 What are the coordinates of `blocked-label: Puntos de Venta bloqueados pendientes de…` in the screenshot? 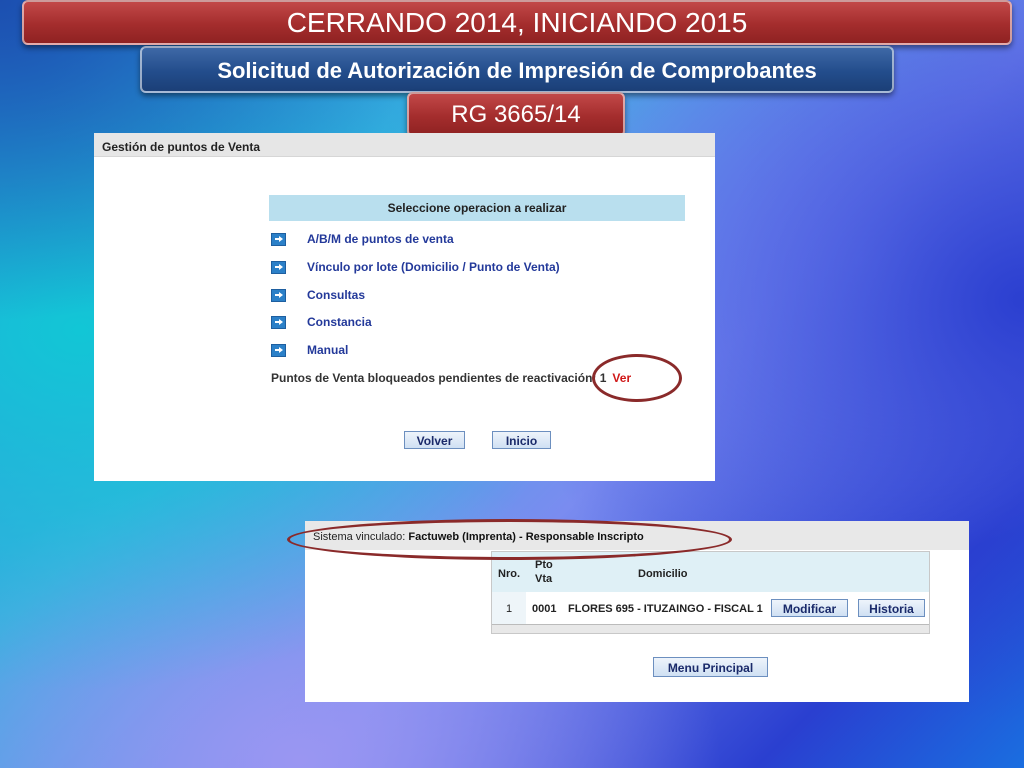 It's located at (439, 378).